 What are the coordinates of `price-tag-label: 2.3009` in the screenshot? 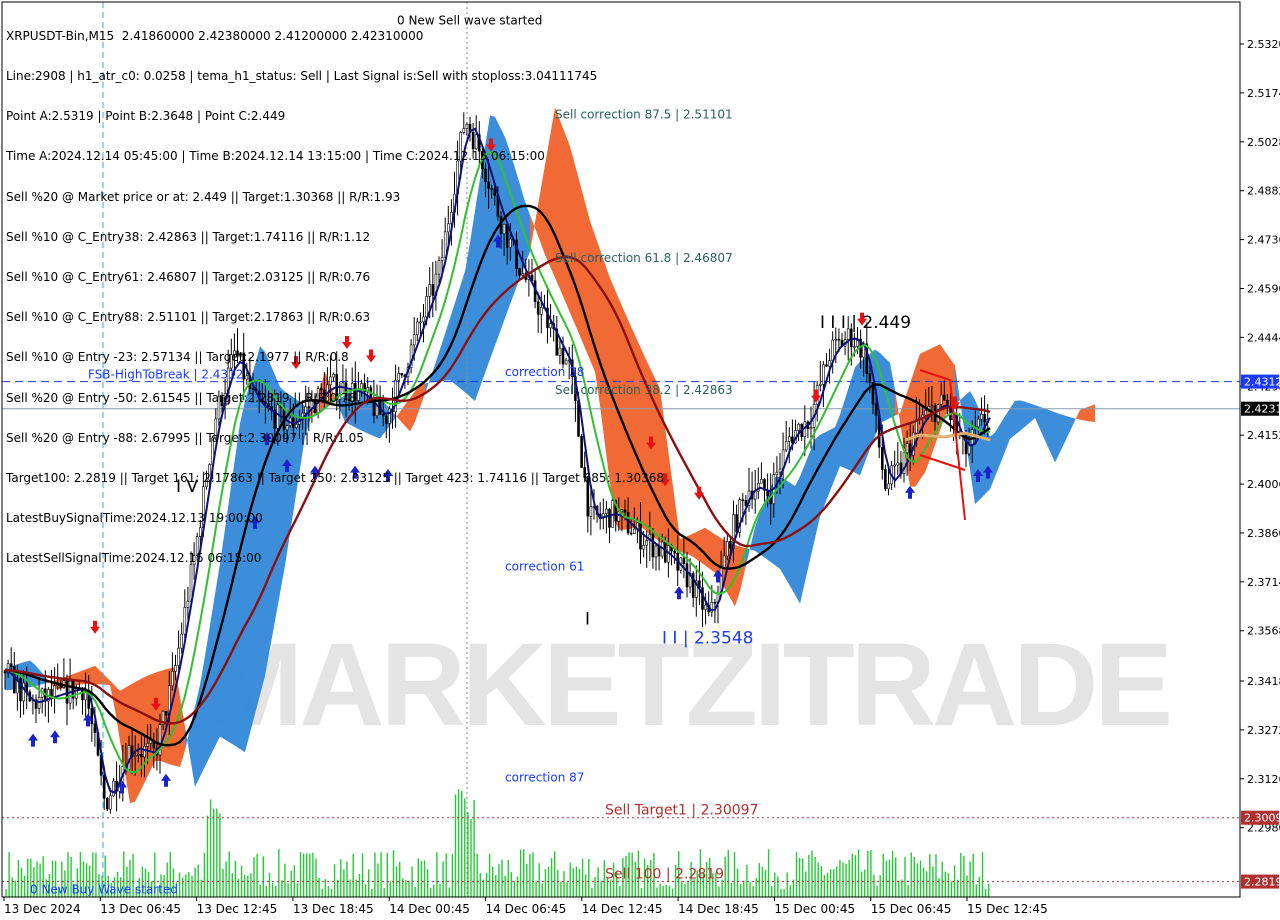 It's located at (1262, 818).